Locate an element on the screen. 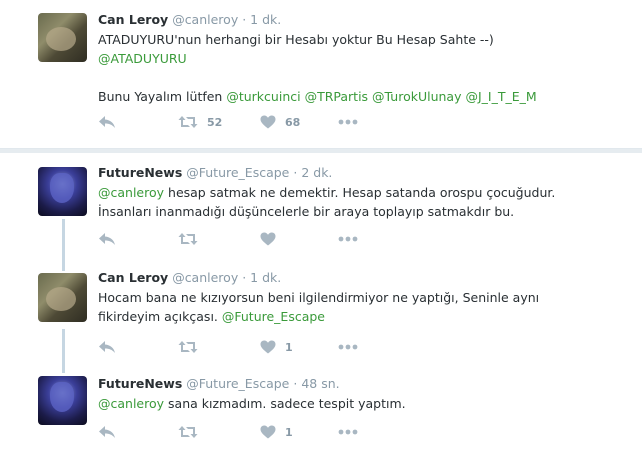  retweet-count: 52 is located at coordinates (215, 122).